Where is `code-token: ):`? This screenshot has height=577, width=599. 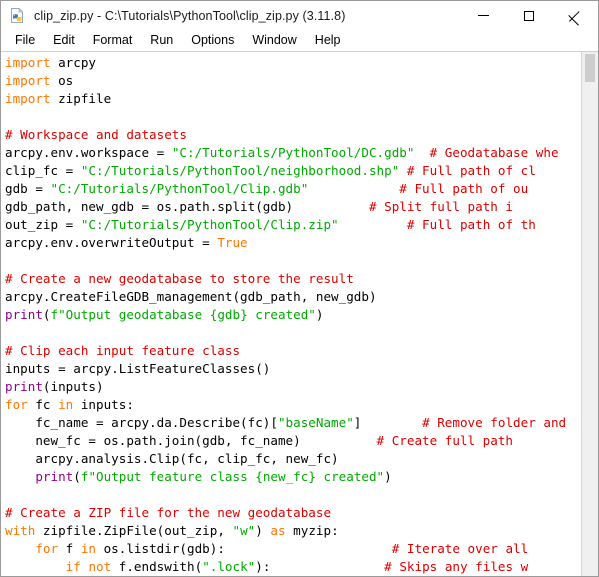
code-token: ): is located at coordinates (263, 566).